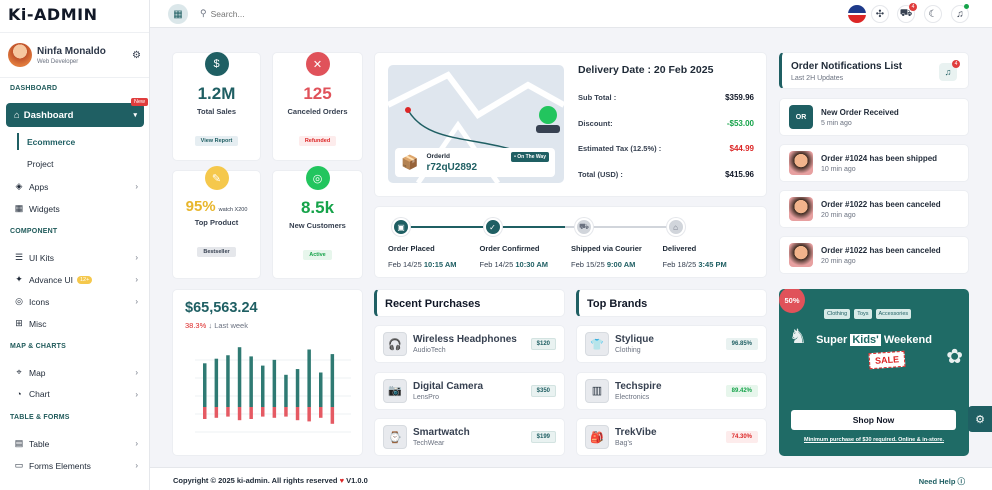 The image size is (992, 490). Describe the element at coordinates (863, 314) in the screenshot. I see `promo-tag: Toys` at that location.